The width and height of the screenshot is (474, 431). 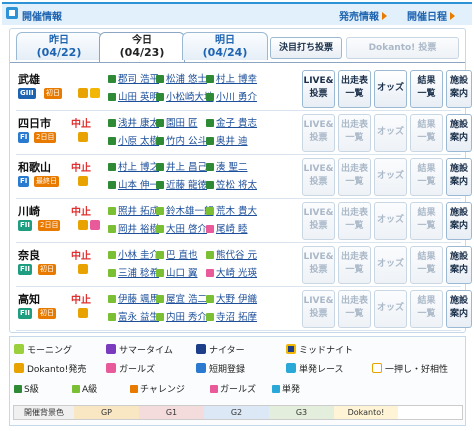 What do you see at coordinates (181, 298) in the screenshot?
I see `rider-link: 屋宜 浩二` at bounding box center [181, 298].